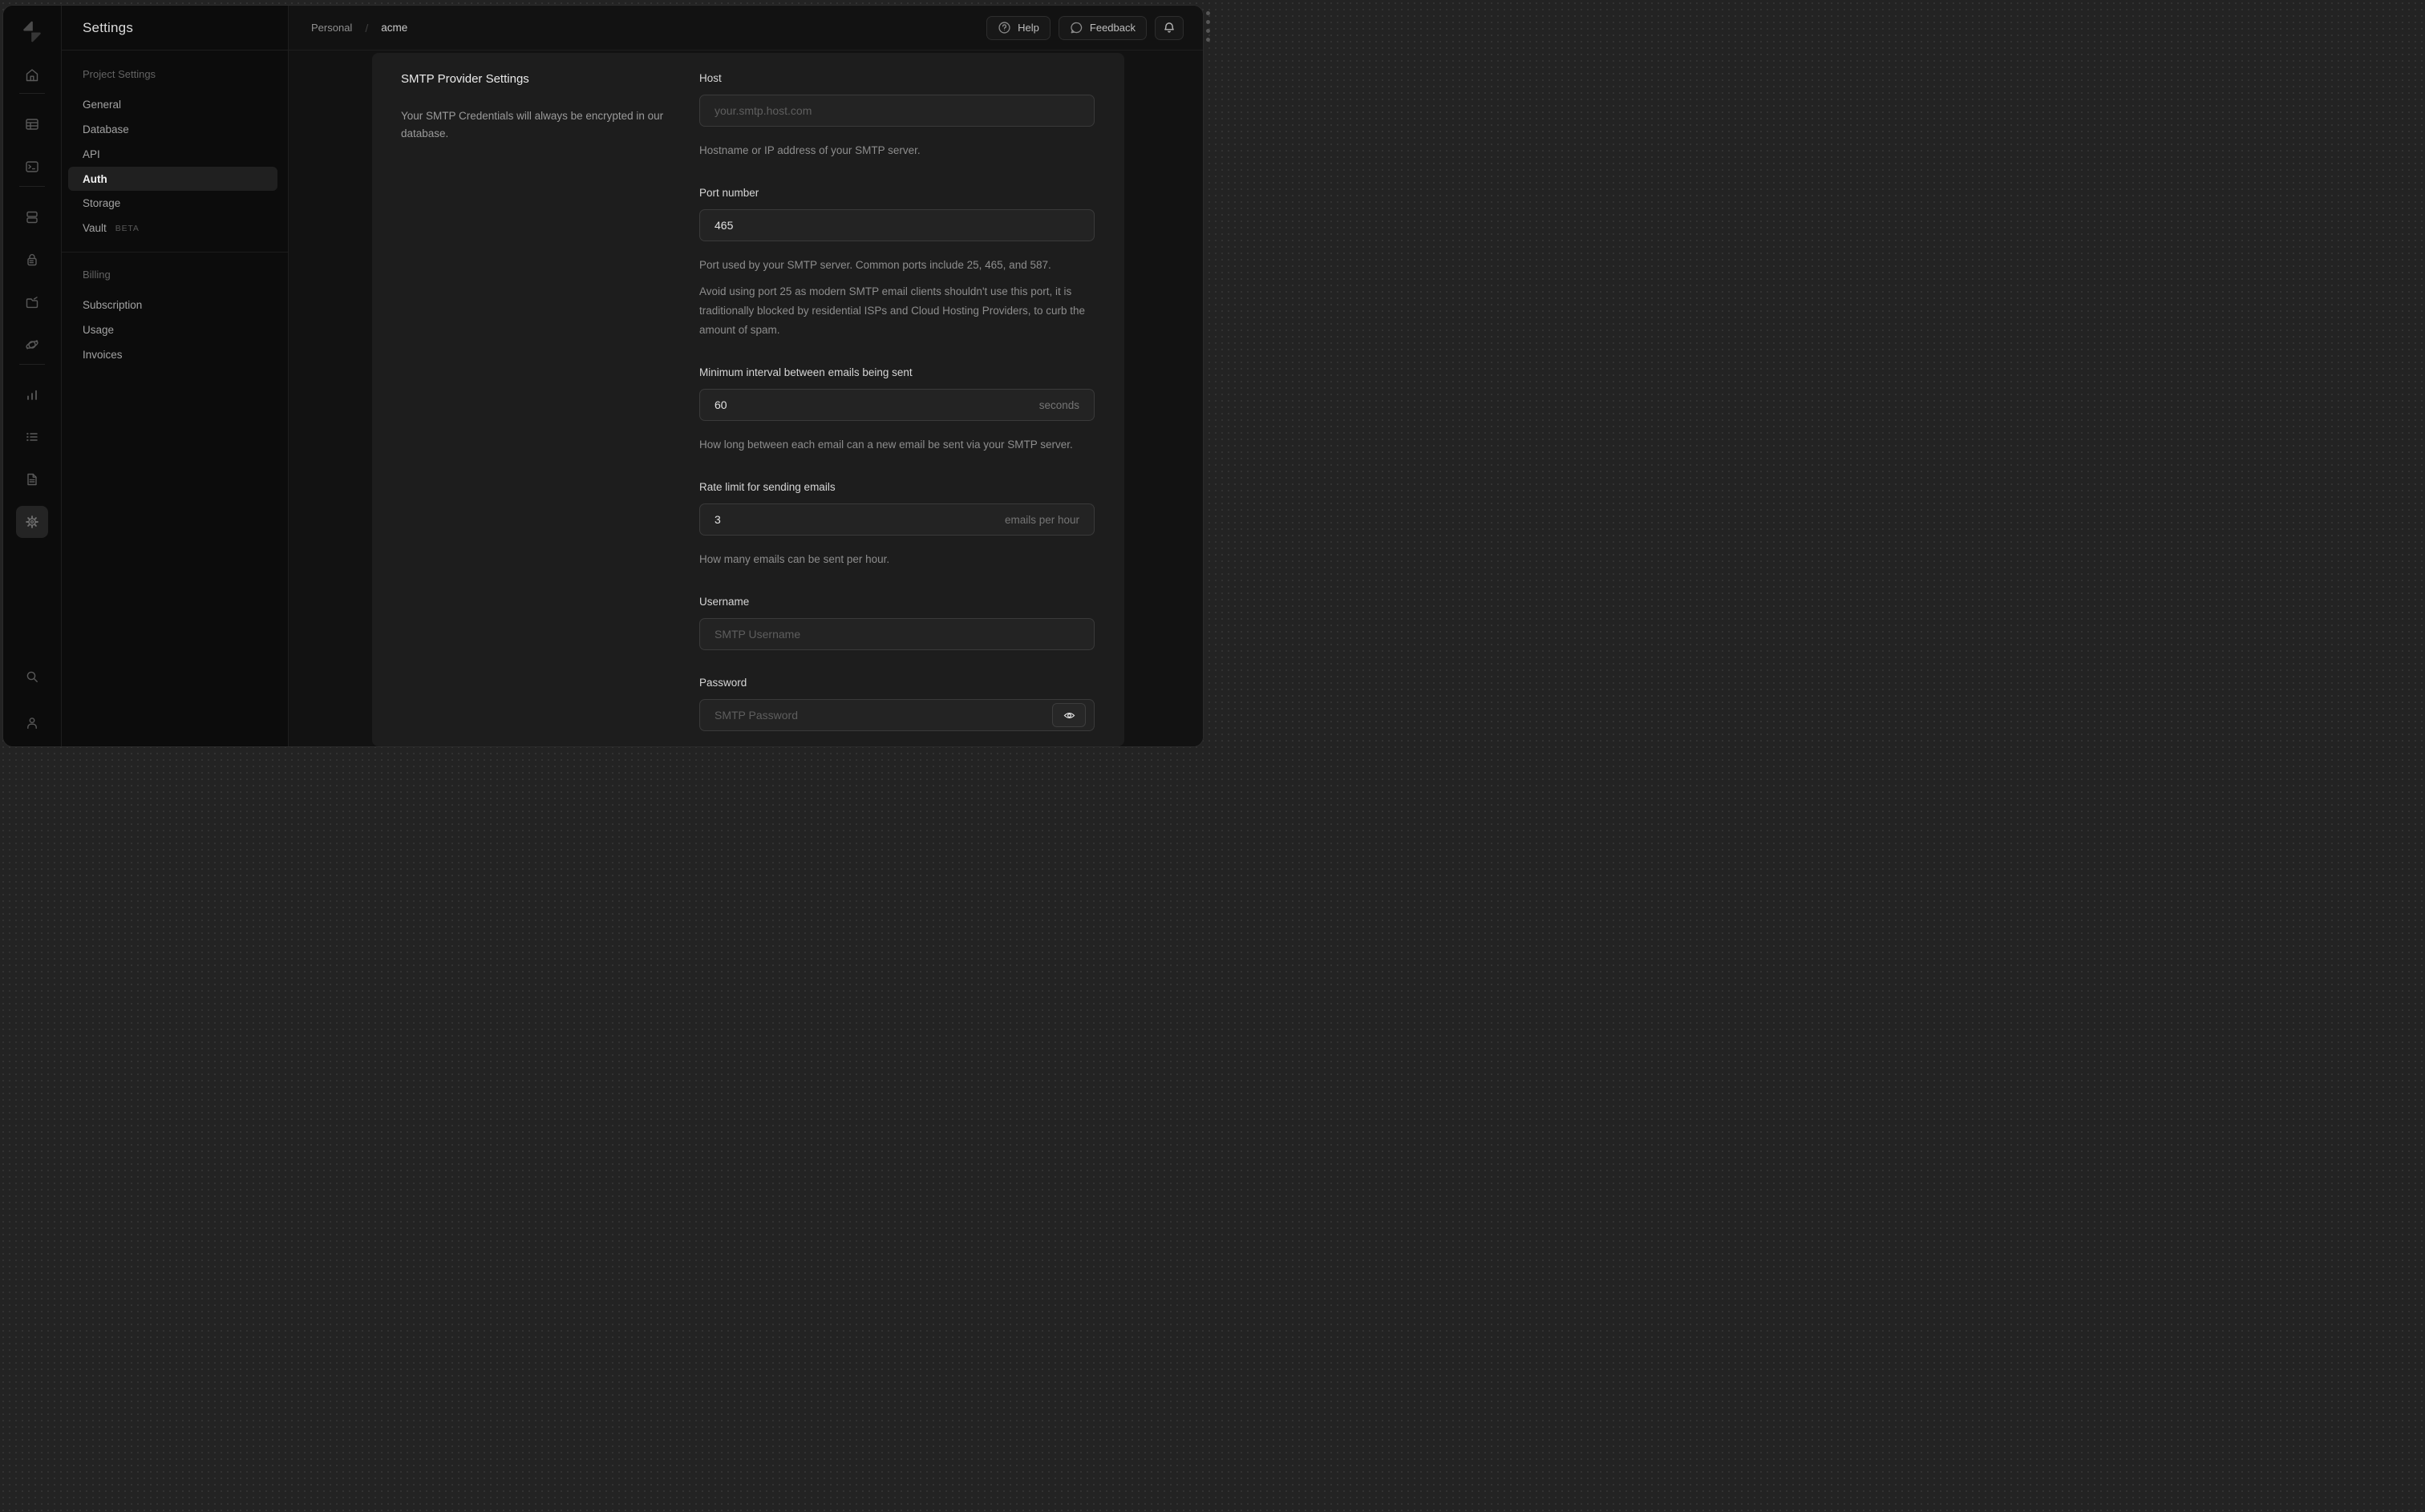  I want to click on rail-item-logs, so click(32, 437).